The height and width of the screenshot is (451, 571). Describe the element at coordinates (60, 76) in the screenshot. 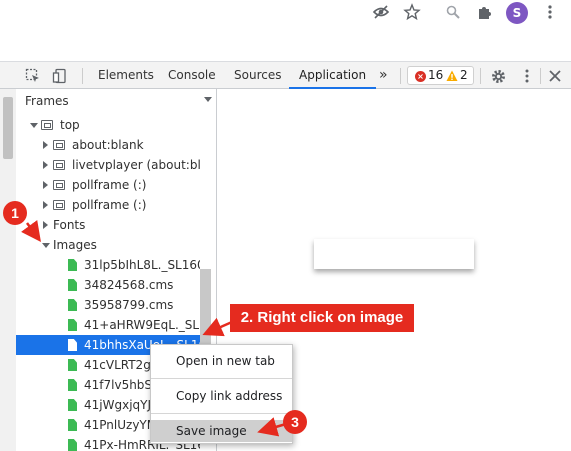

I see `device-toolbar-icon` at that location.